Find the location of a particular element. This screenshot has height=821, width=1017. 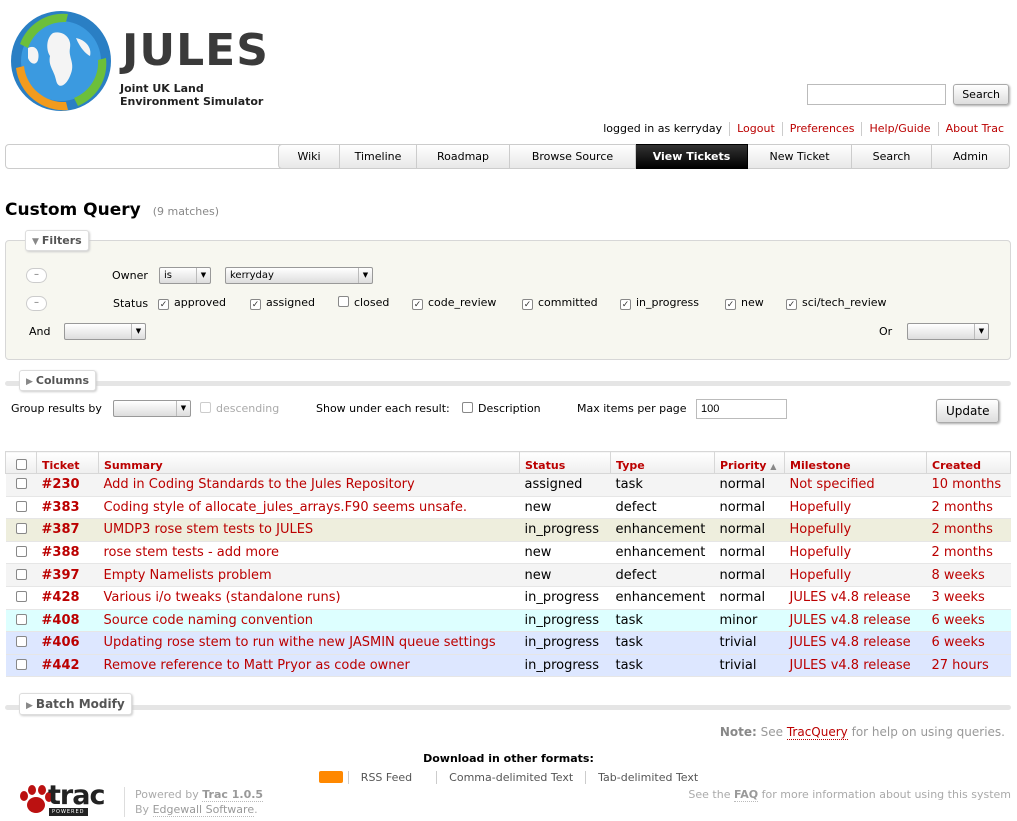

status-option-code-review: ✓ code_review is located at coordinates (454, 303).